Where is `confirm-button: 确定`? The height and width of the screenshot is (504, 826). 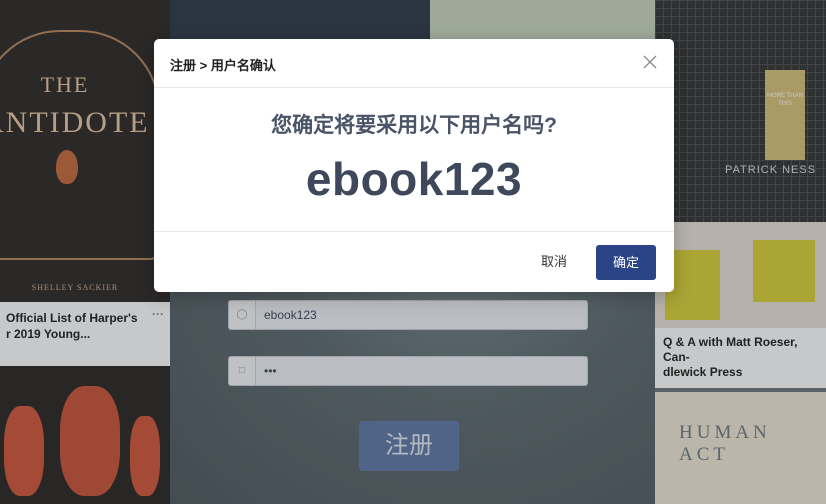
confirm-button: 确定 is located at coordinates (626, 262).